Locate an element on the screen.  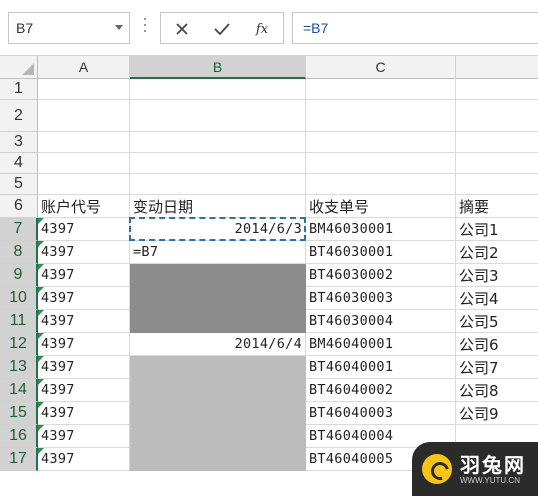
cell-b16 is located at coordinates (218, 436).